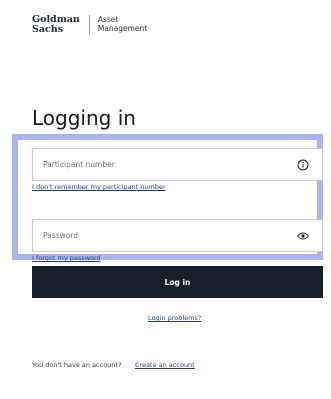  Describe the element at coordinates (66, 258) in the screenshot. I see `forgot-password-link: I forgot my password` at that location.